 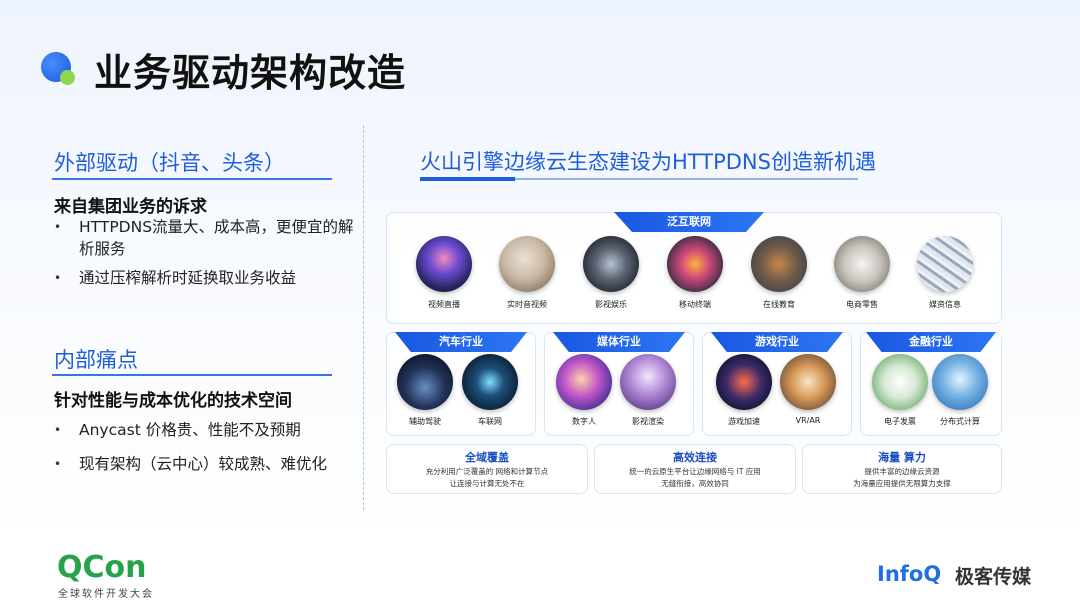 What do you see at coordinates (945, 264) in the screenshot?
I see `media-info-image` at bounding box center [945, 264].